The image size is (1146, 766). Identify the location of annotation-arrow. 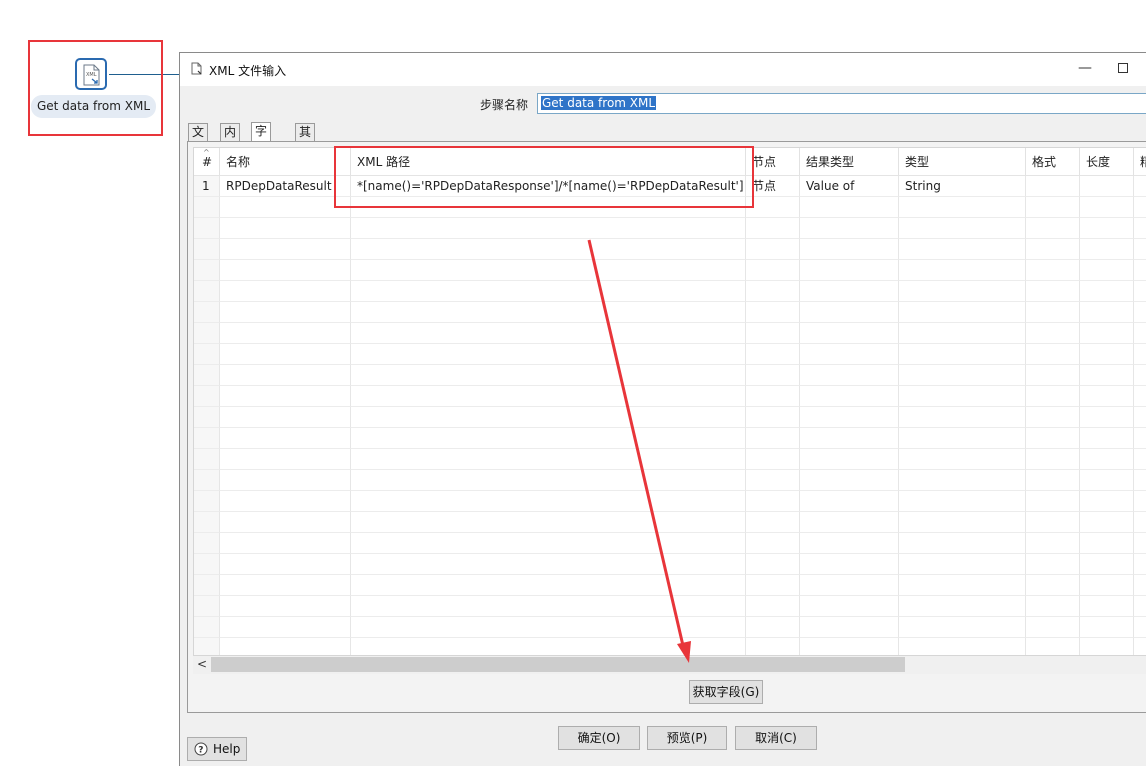
(639, 451).